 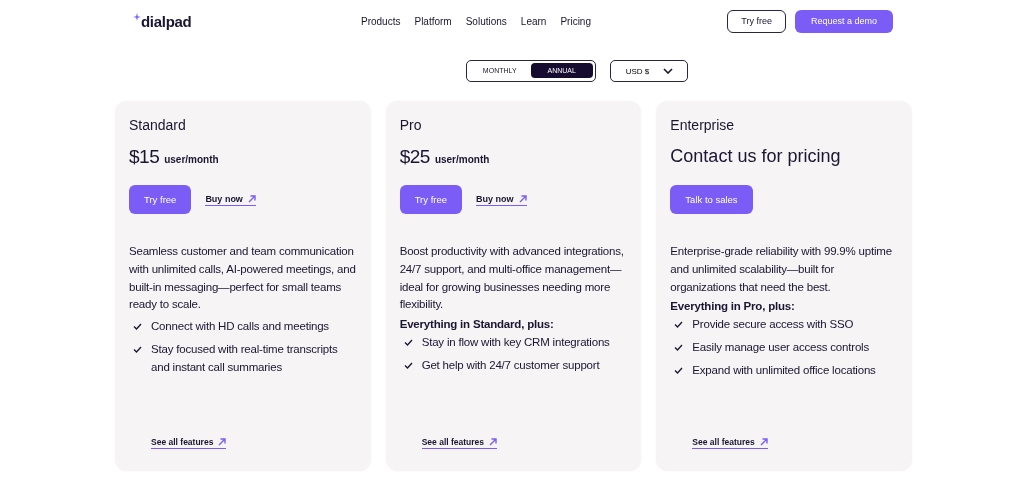 I want to click on plan-description: Seamless customer and team communication with unlimited calls, AI-powered meetings, and built-in messaging—perfect for small teams ready to scale., so click(x=243, y=278).